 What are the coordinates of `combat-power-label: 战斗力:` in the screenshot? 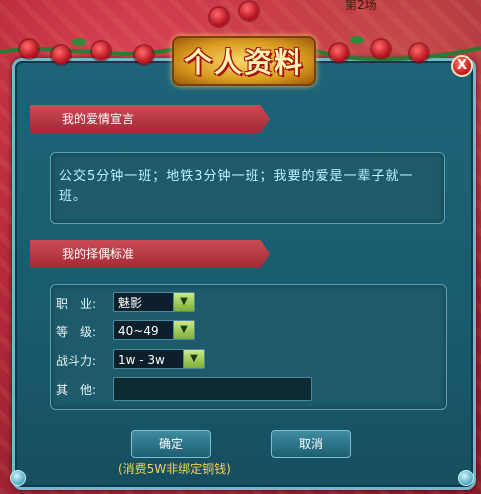 It's located at (76, 361).